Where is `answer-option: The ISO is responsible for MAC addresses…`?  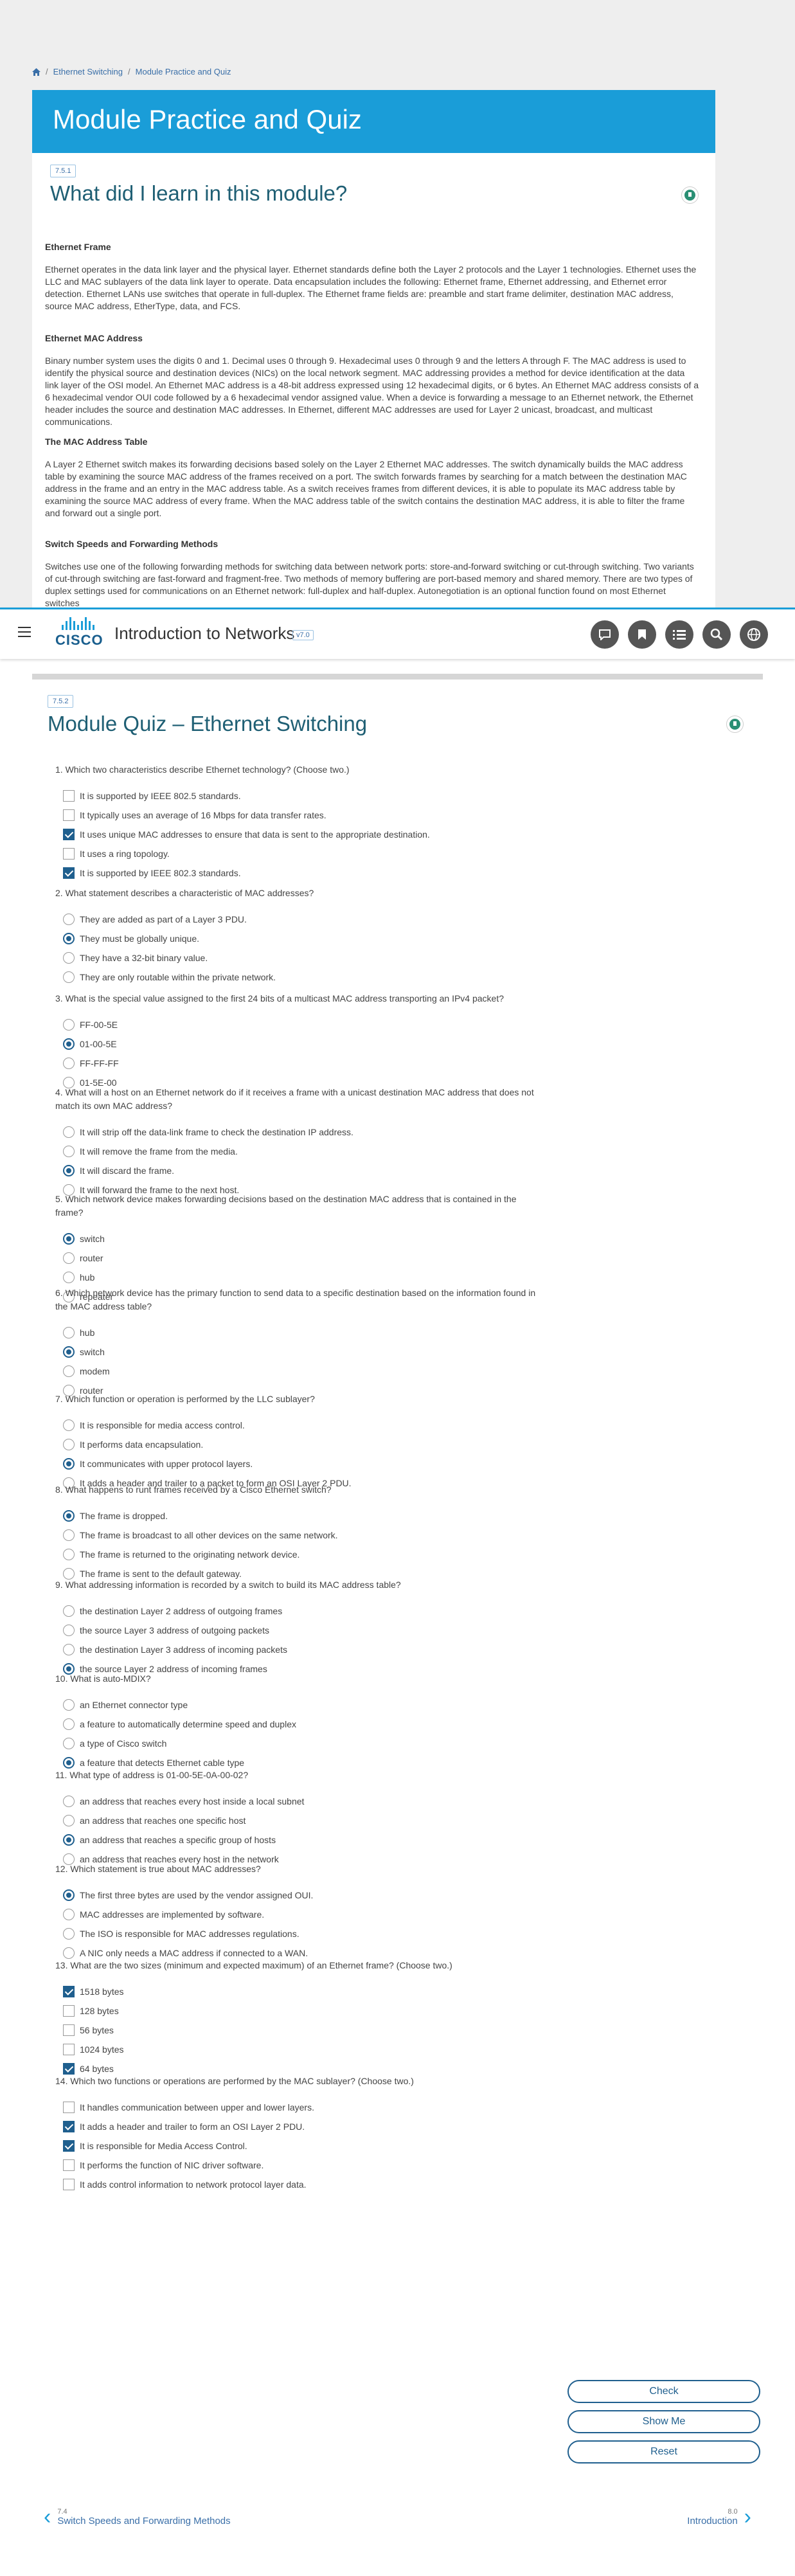 answer-option: The ISO is responsible for MAC addresses… is located at coordinates (299, 1933).